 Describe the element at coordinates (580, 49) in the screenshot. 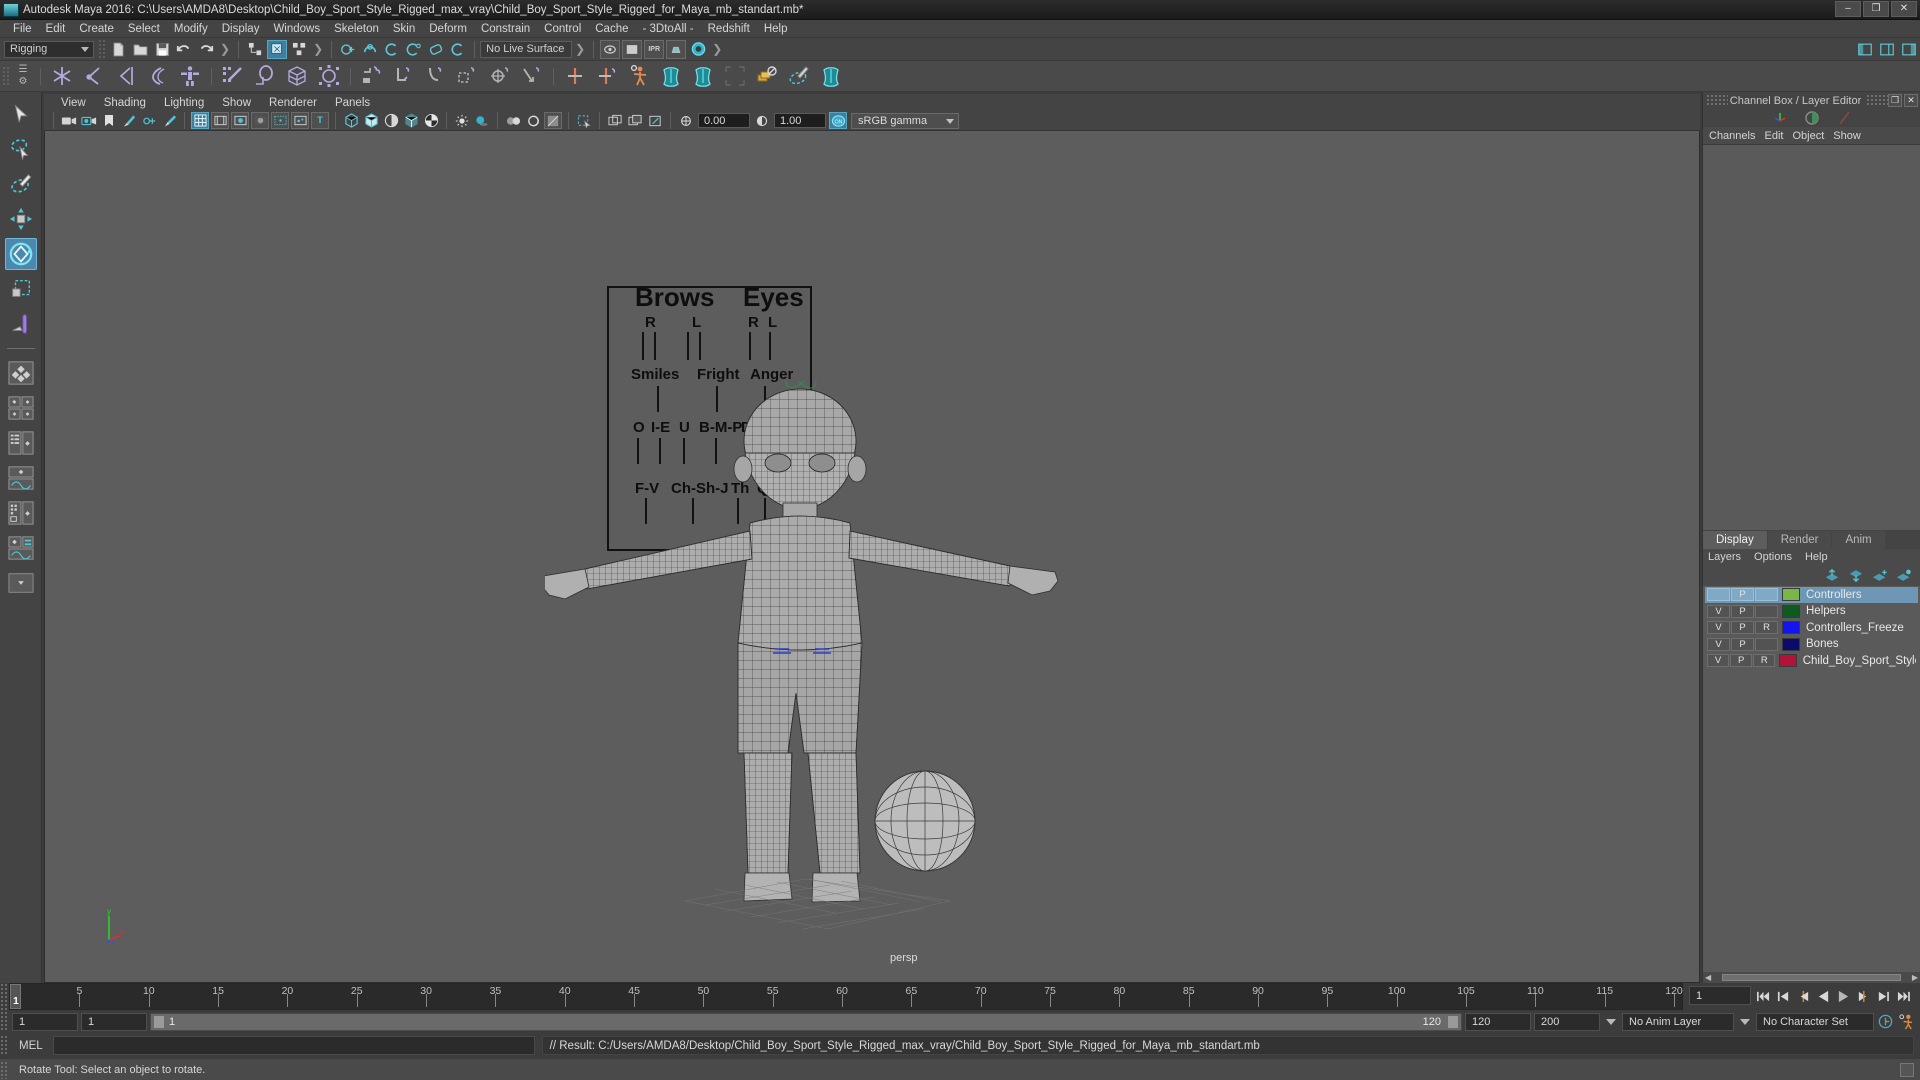

I see `toolbar-expand-arrow-3: ❯` at that location.